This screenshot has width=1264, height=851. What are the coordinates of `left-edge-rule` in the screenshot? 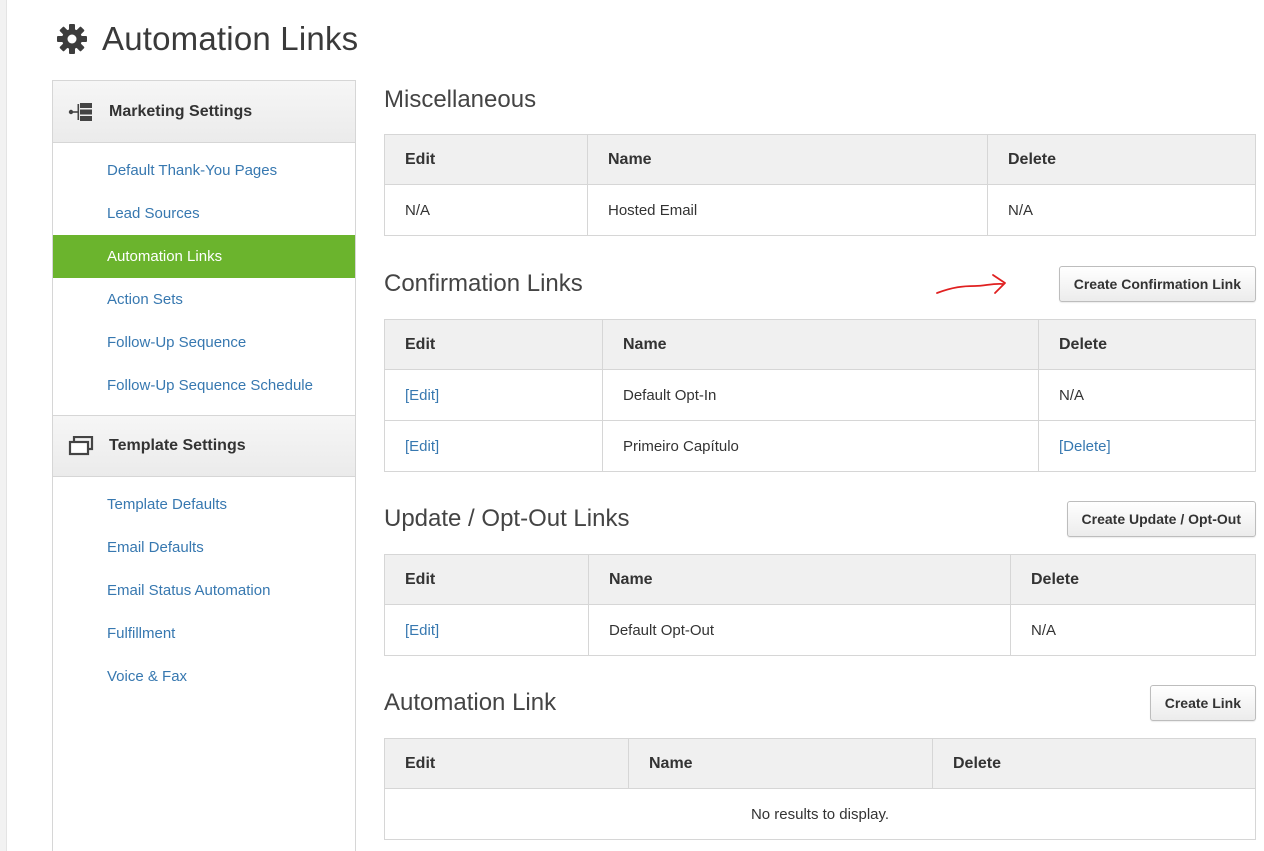 It's located at (3, 425).